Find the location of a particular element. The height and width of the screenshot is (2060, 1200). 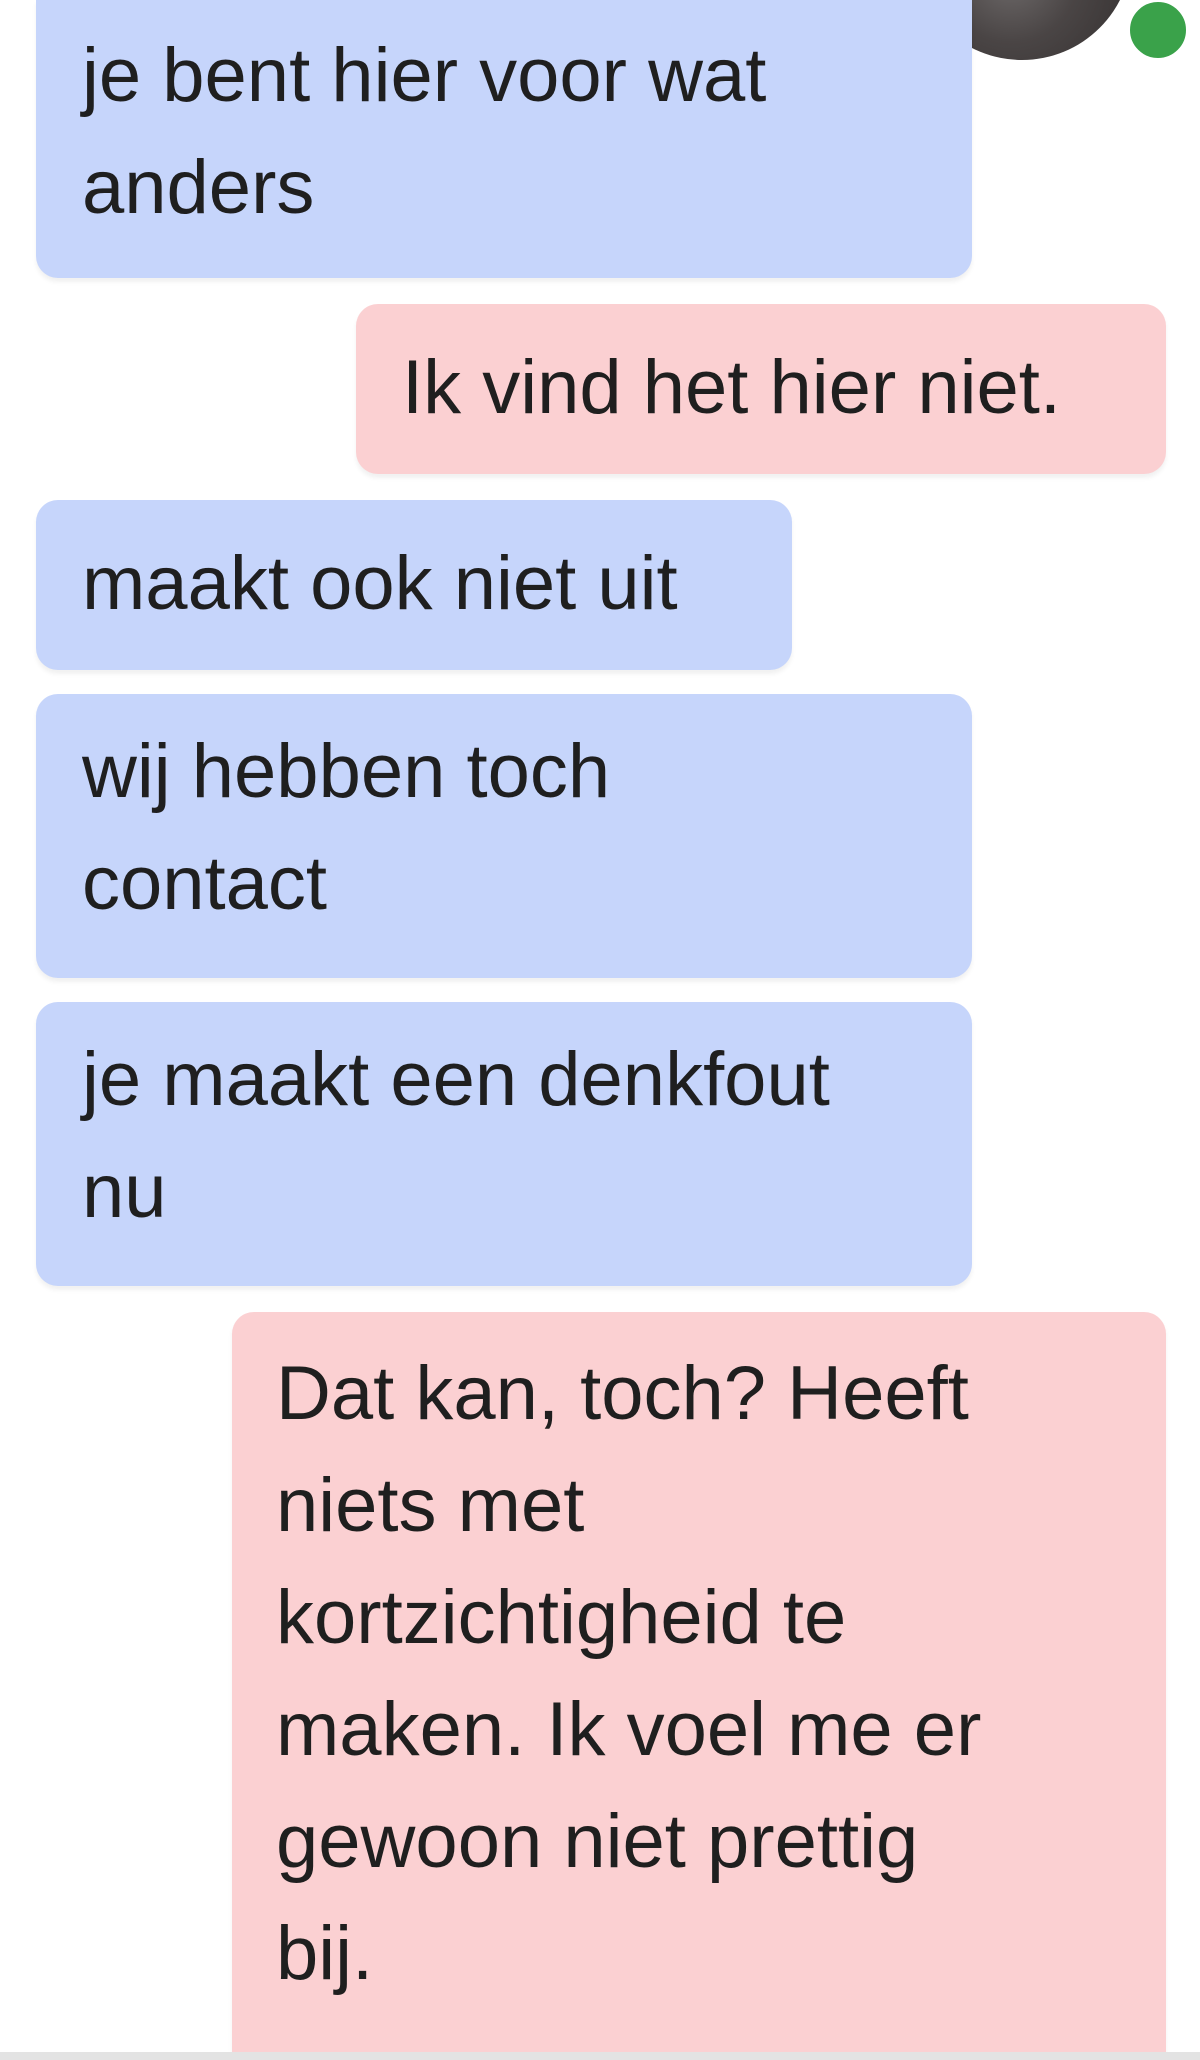

bottom-divider is located at coordinates (600, 2056).